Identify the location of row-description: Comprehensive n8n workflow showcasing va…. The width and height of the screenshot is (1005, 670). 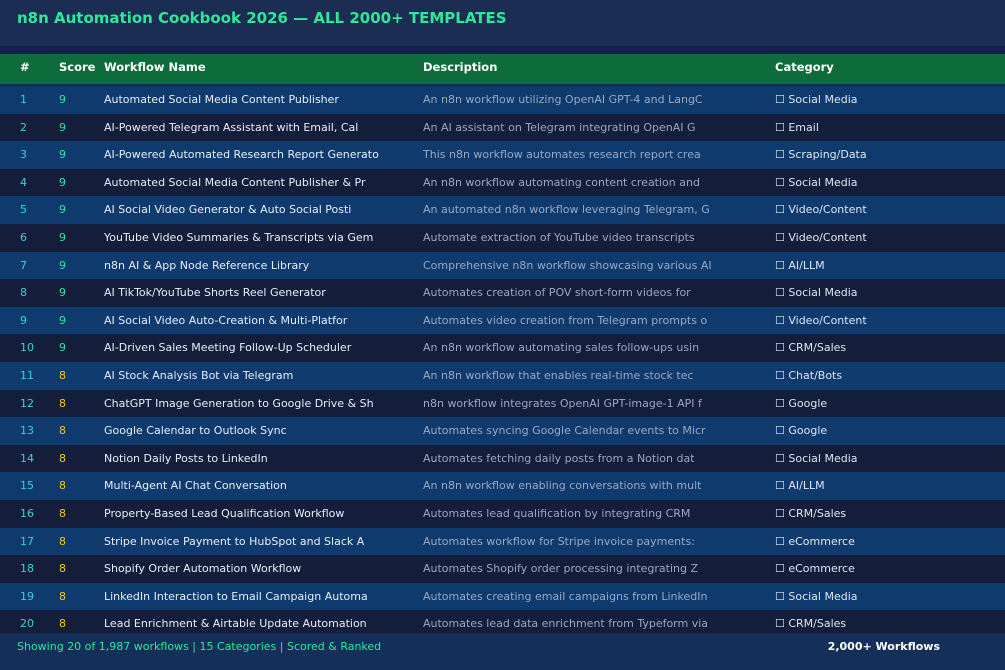
(567, 265).